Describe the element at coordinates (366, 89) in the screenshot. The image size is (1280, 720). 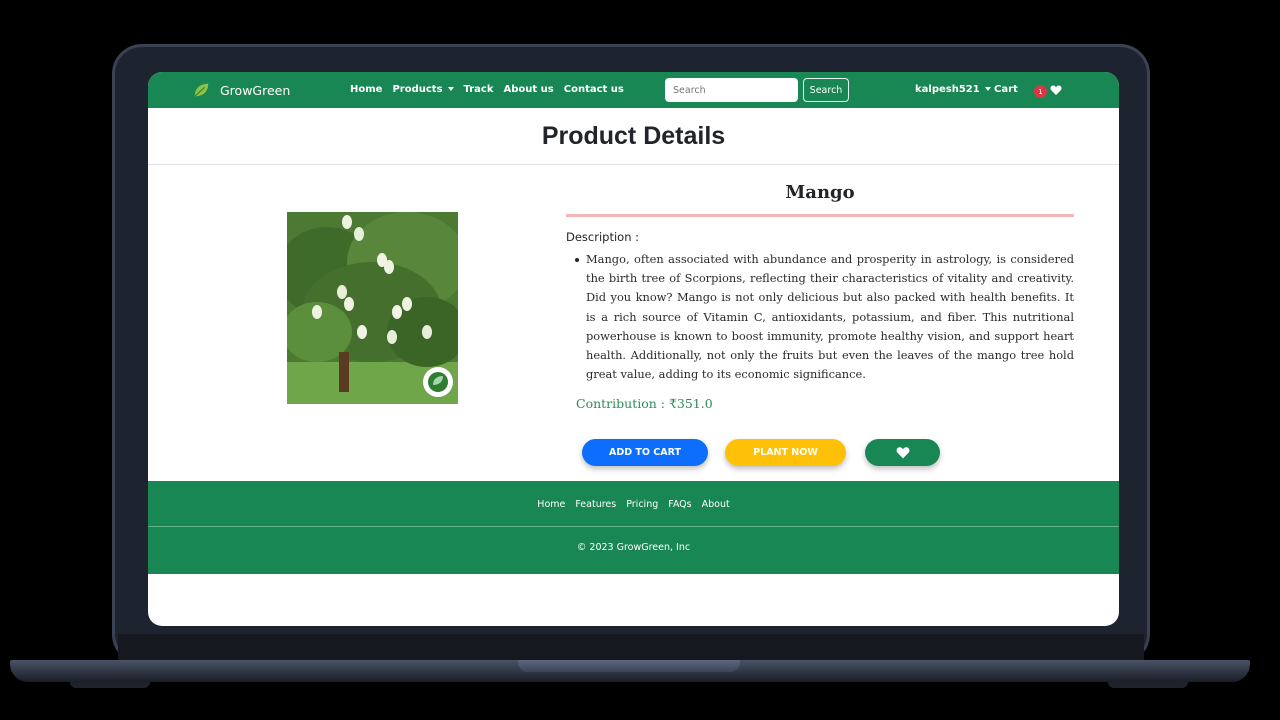
I see `nav-home: Home` at that location.